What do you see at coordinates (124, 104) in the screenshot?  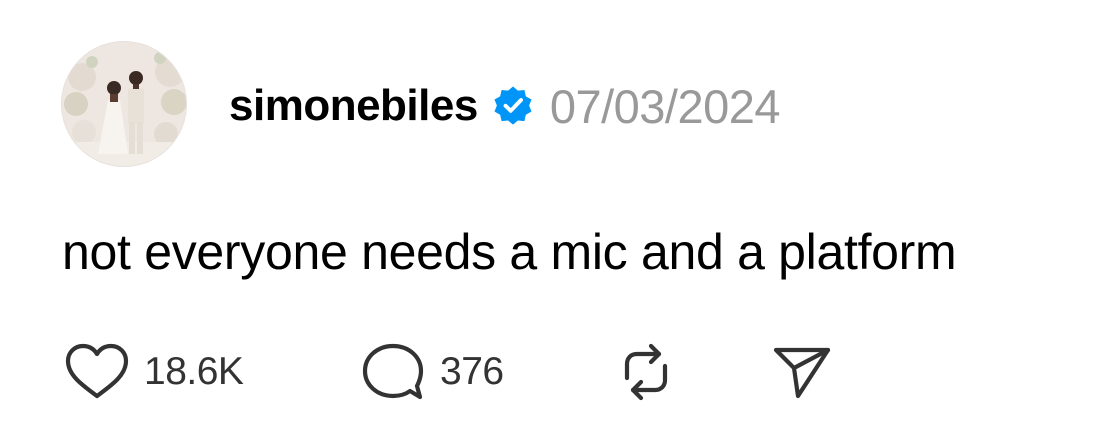 I see `avatar` at bounding box center [124, 104].